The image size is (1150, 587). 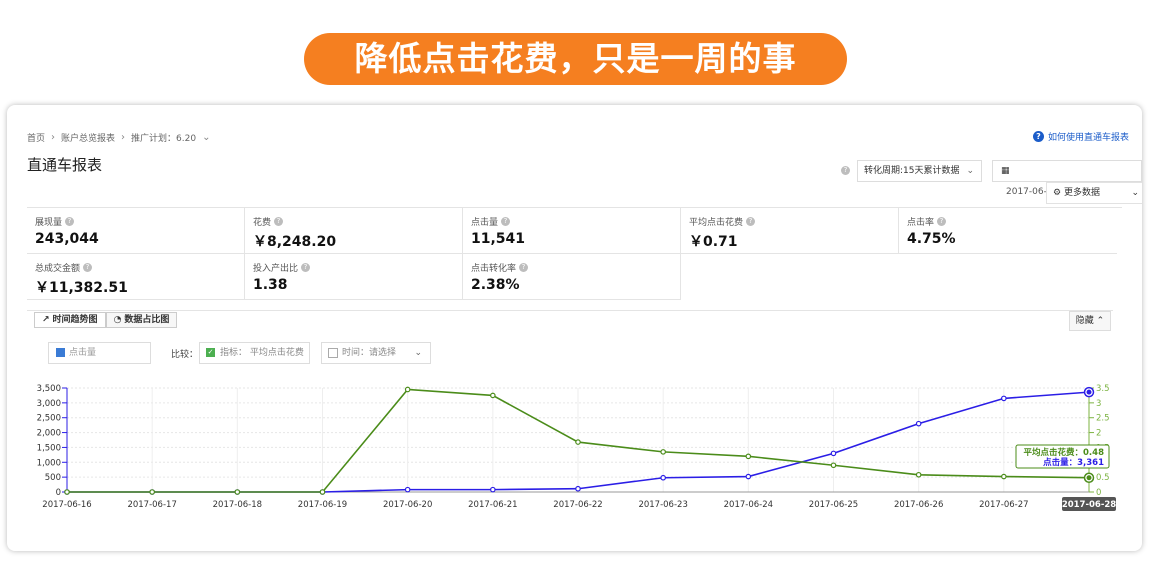 I want to click on x-tick-label: 2017-06-26, so click(x=918, y=505).